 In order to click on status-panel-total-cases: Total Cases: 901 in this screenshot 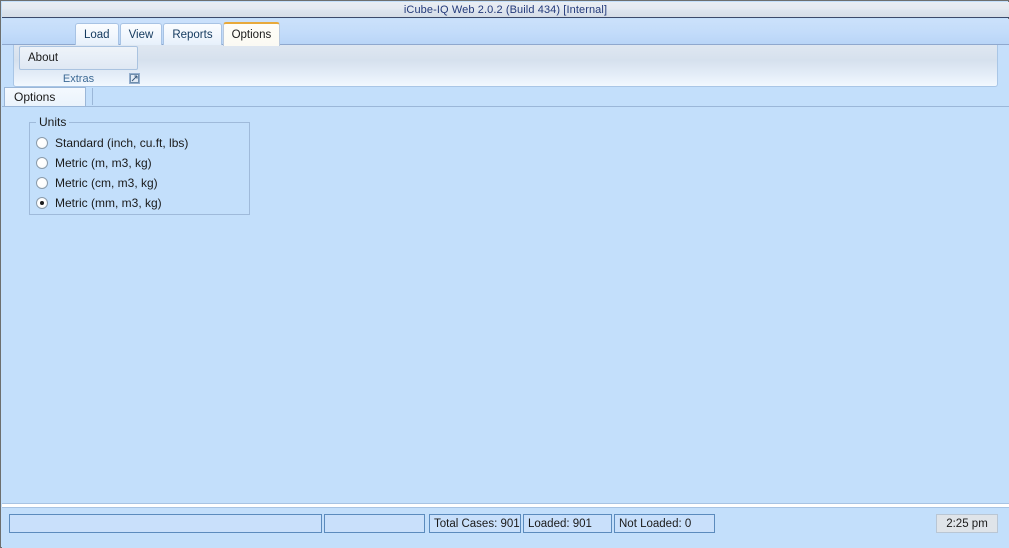, I will do `click(475, 523)`.